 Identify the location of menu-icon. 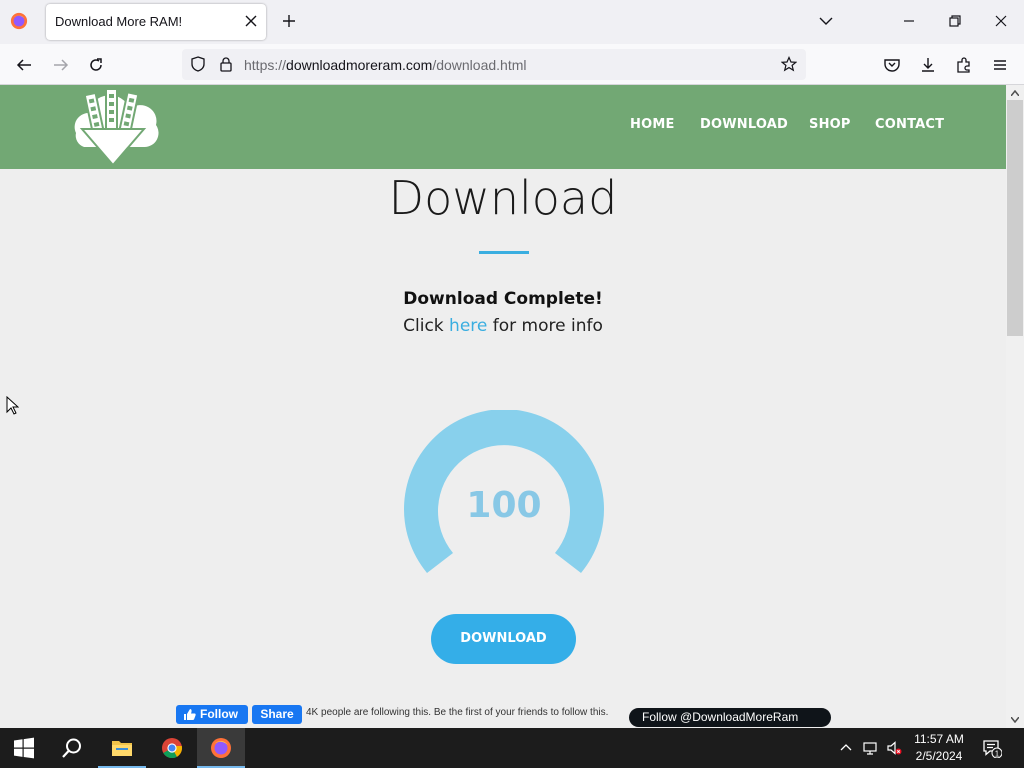
(1000, 65).